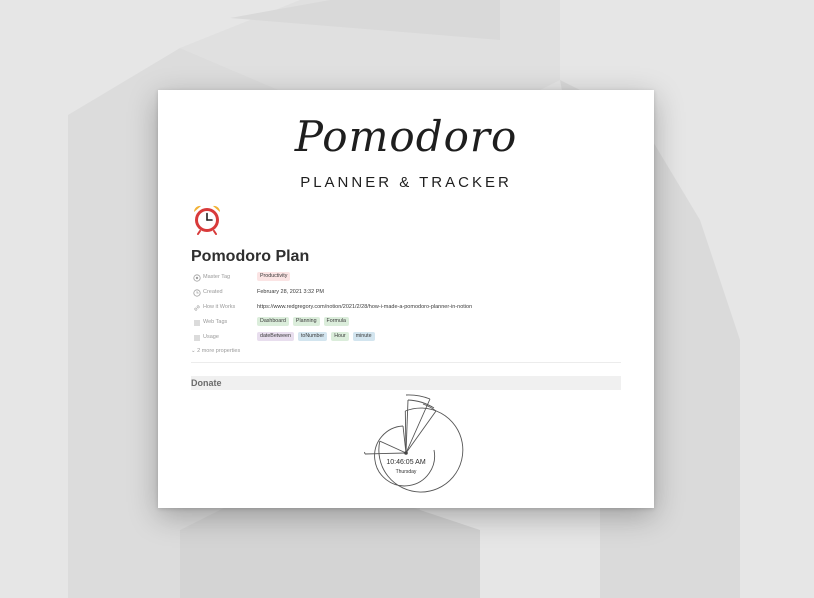 Image resolution: width=814 pixels, height=598 pixels. Describe the element at coordinates (213, 292) in the screenshot. I see `property-label: Created` at that location.